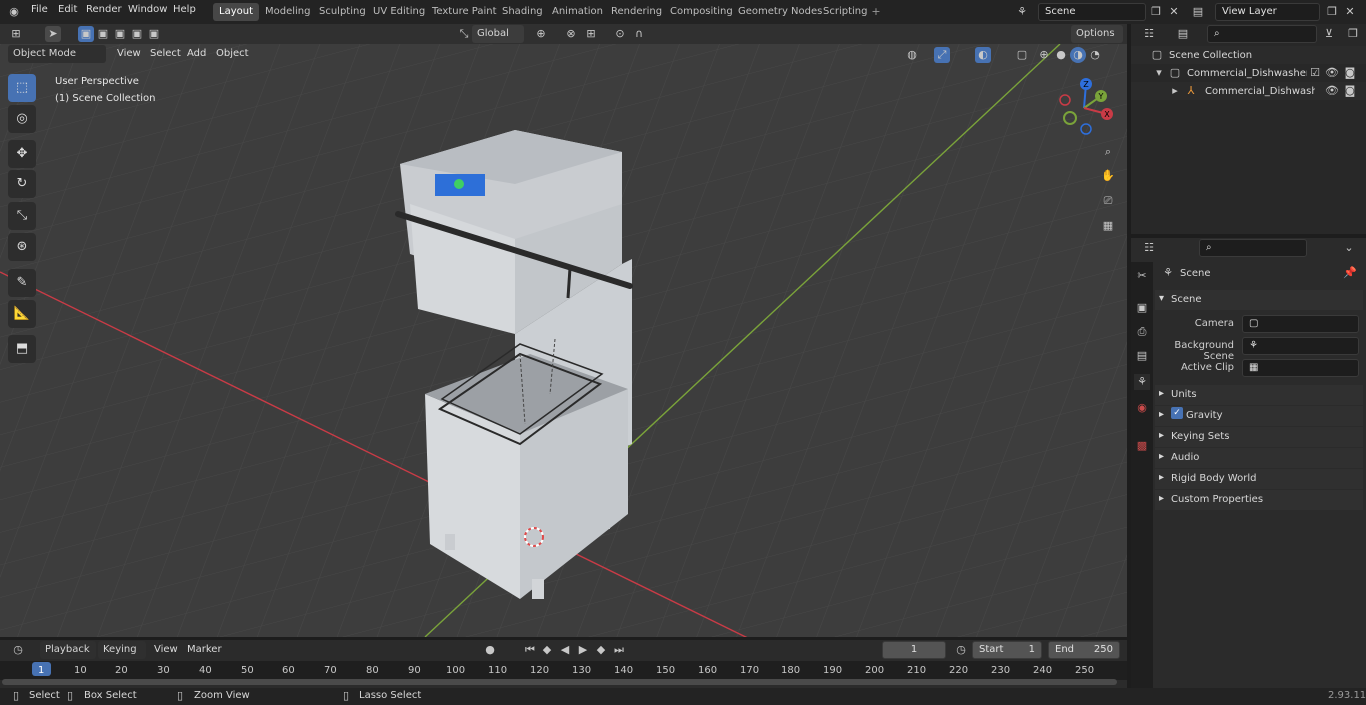 The width and height of the screenshot is (1366, 705). Describe the element at coordinates (67, 9) in the screenshot. I see `menu-edit: Edit` at that location.